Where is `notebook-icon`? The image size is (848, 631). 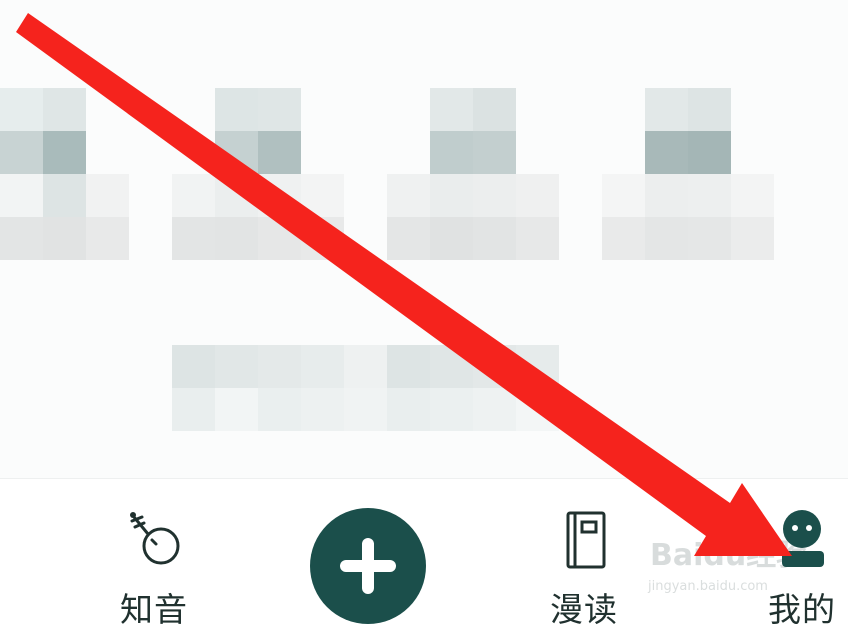 notebook-icon is located at coordinates (584, 542).